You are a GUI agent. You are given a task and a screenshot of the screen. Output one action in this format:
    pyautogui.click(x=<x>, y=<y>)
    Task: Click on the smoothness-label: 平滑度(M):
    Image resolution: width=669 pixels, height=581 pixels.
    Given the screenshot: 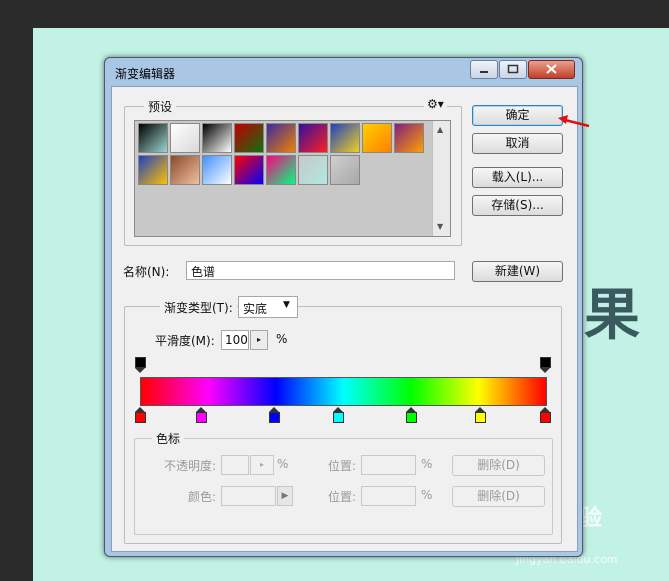 What is the action you would take?
    pyautogui.click(x=185, y=341)
    